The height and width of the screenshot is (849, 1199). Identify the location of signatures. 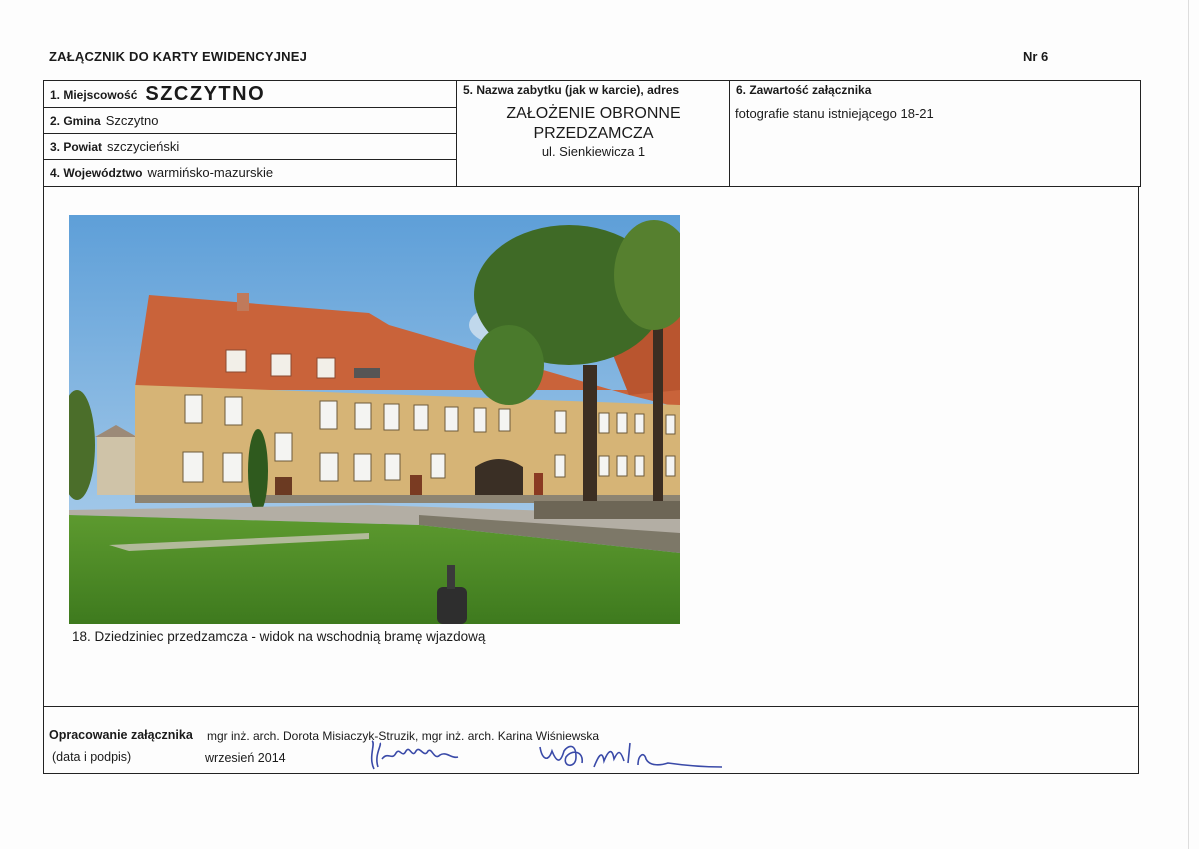
(546, 755).